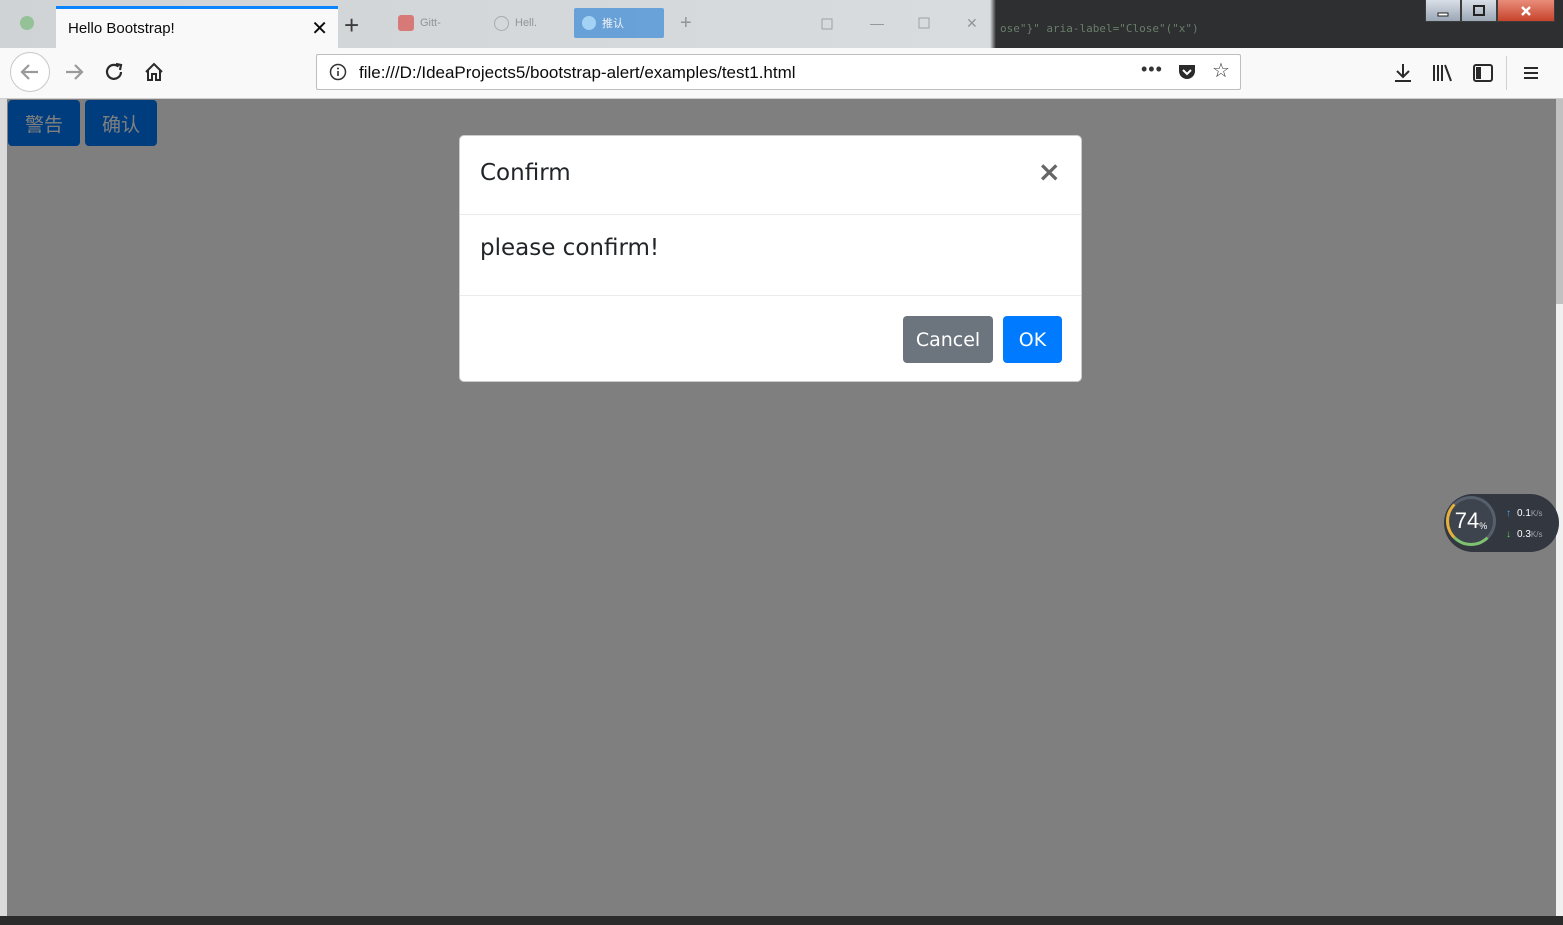  I want to click on faded-minimize-icon: —, so click(877, 23).